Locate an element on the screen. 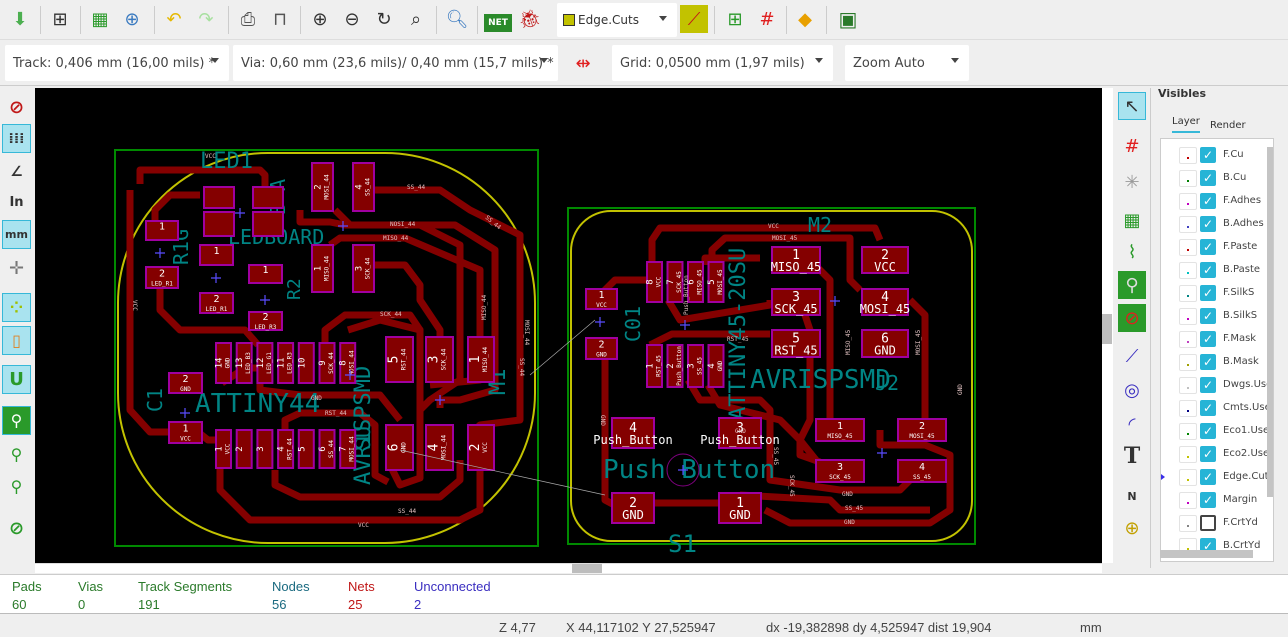  zone-outline-icon: ⚲ is located at coordinates (16, 454).